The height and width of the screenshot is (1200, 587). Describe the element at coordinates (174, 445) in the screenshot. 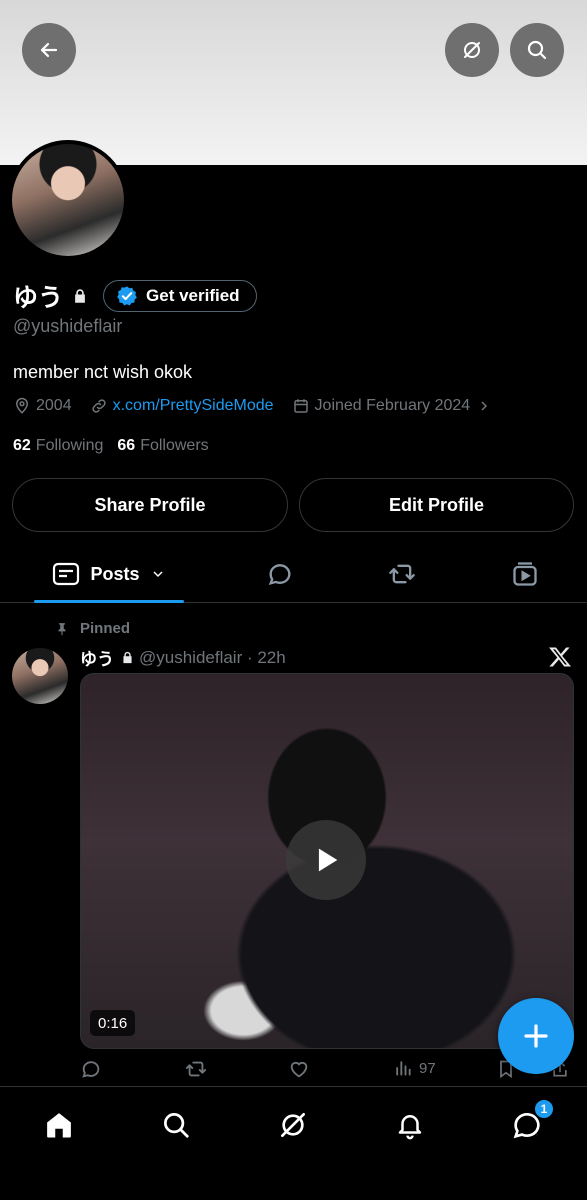

I see `followers-label: Followers` at that location.